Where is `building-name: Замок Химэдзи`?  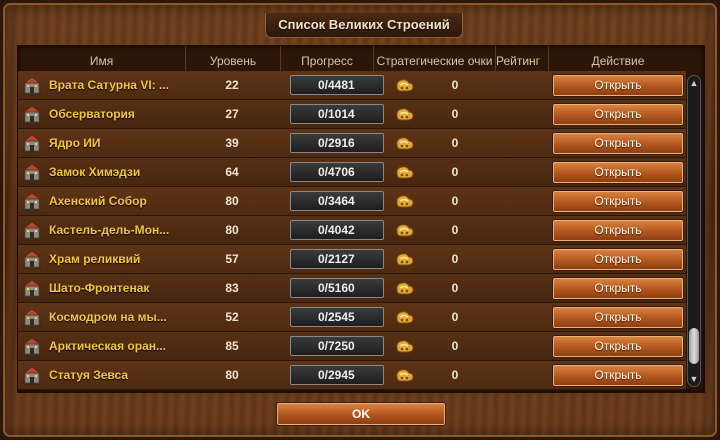 building-name: Замок Химэдзи is located at coordinates (95, 172).